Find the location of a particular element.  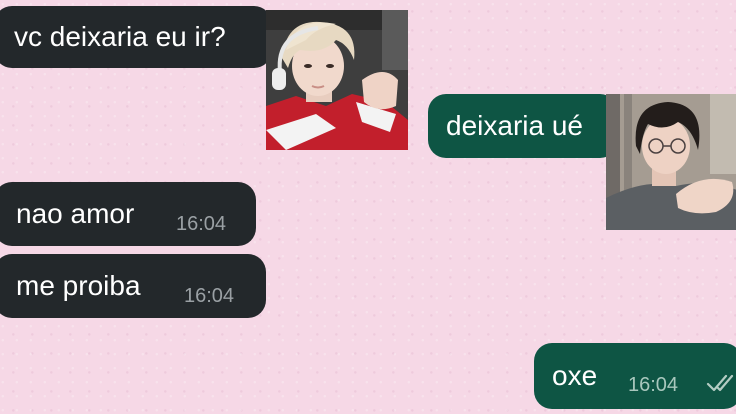

outgoing-message-bubble: deixaria ué is located at coordinates (523, 126).